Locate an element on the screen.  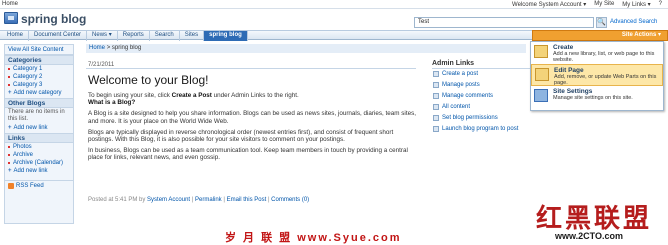
comments-link: Comments (0) is located at coordinates (290, 200).